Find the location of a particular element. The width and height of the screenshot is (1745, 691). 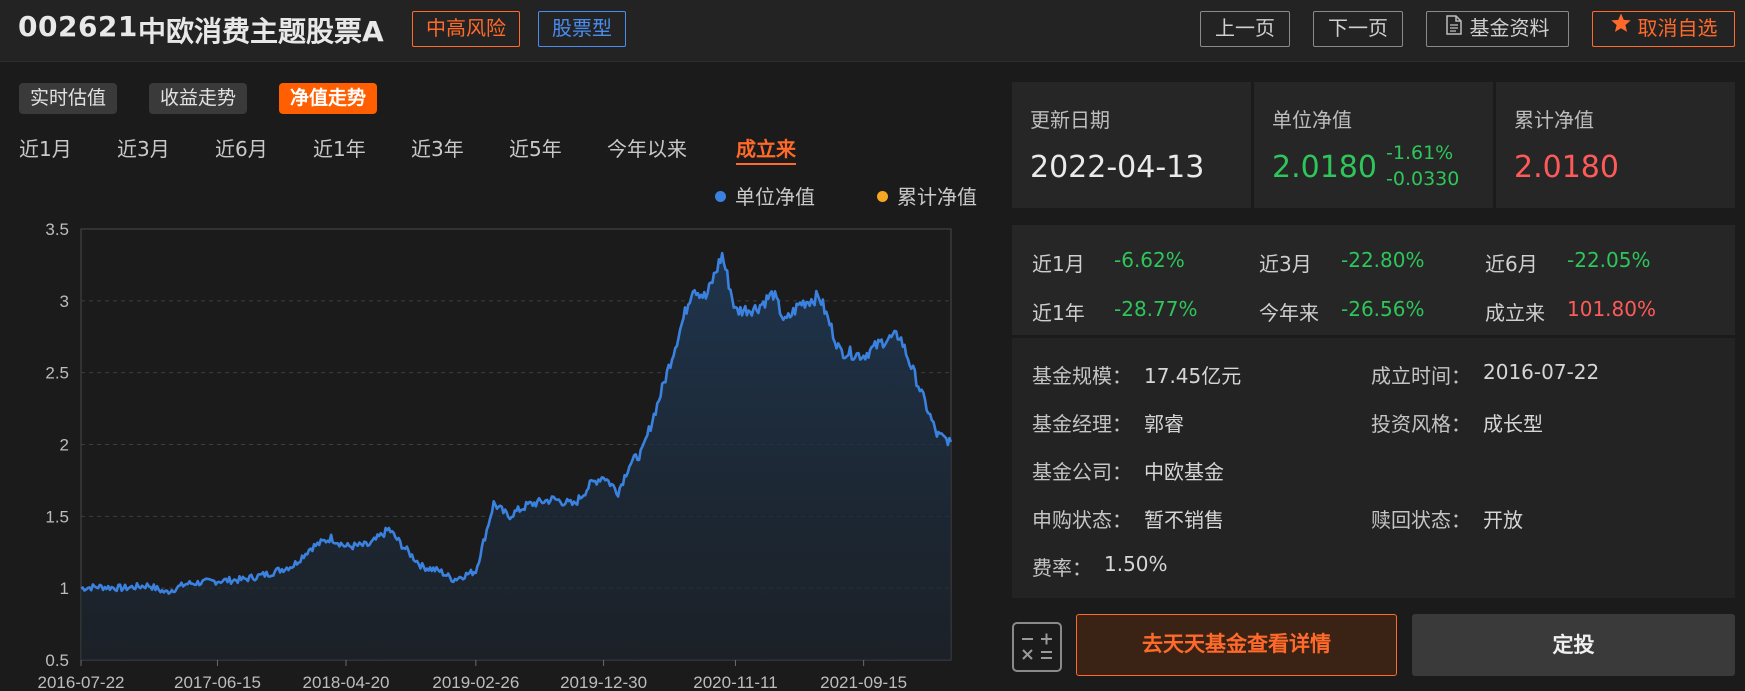

auto-invest-button: 定投 is located at coordinates (1573, 645).